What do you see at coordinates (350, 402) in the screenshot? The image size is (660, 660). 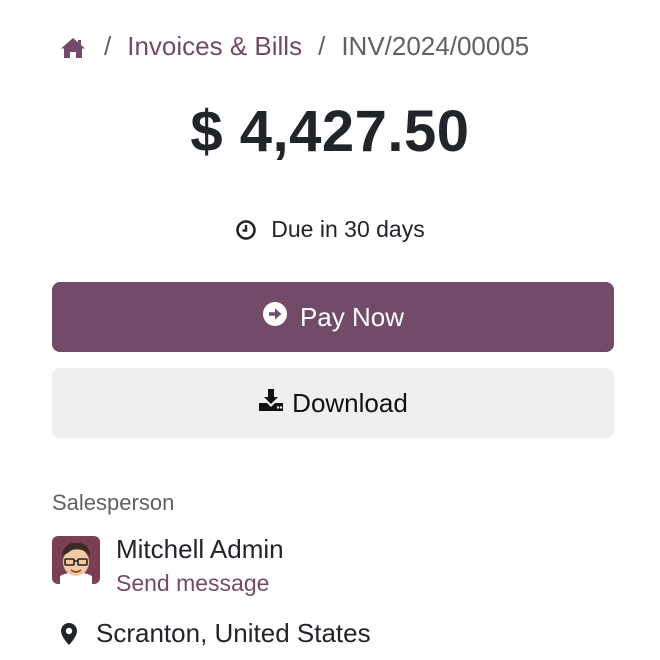 I see `download-label: Download` at bounding box center [350, 402].